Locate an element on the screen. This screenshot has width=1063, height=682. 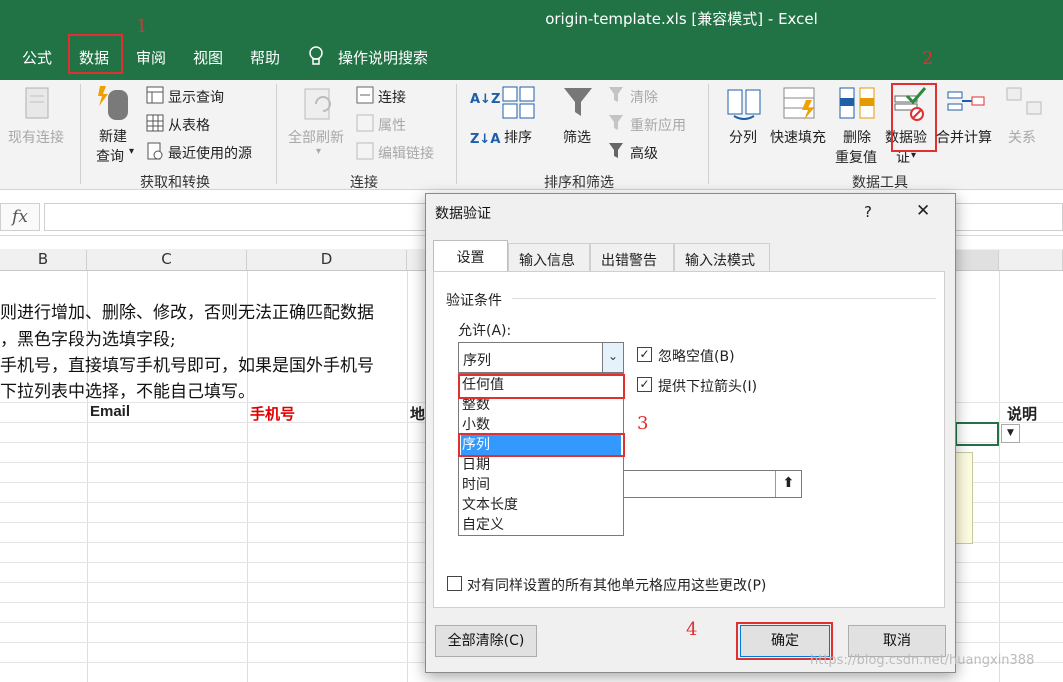
annotation-3: 3 is located at coordinates (643, 423).